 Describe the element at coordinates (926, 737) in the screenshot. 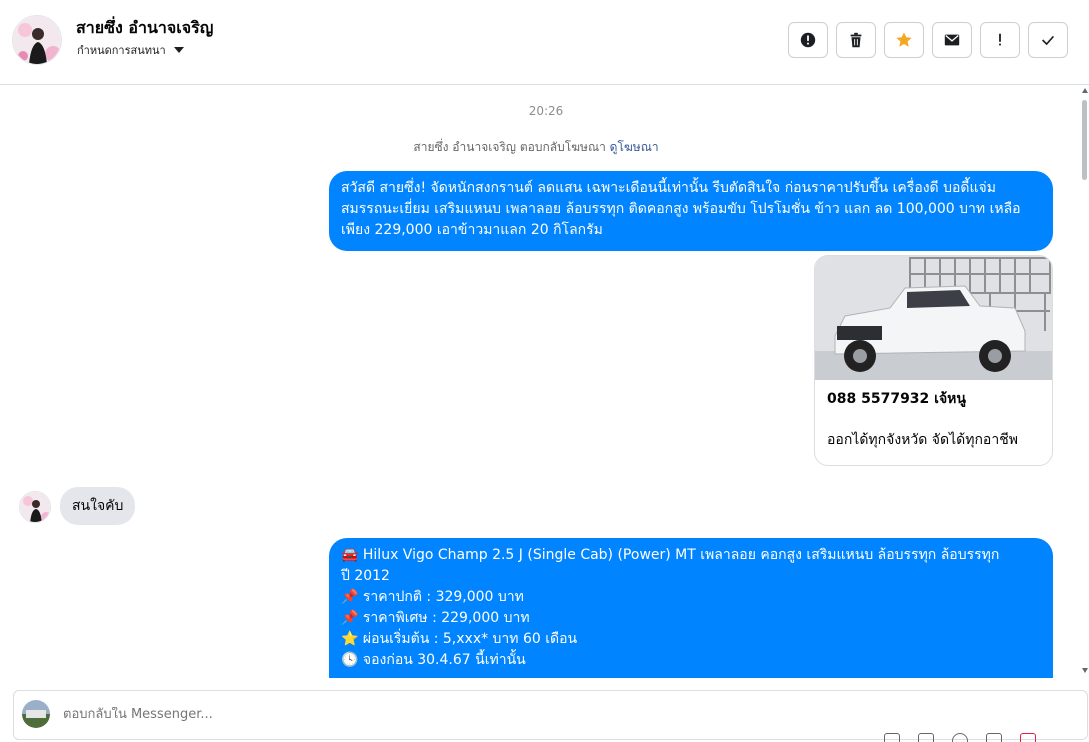

I see `image-icon` at that location.